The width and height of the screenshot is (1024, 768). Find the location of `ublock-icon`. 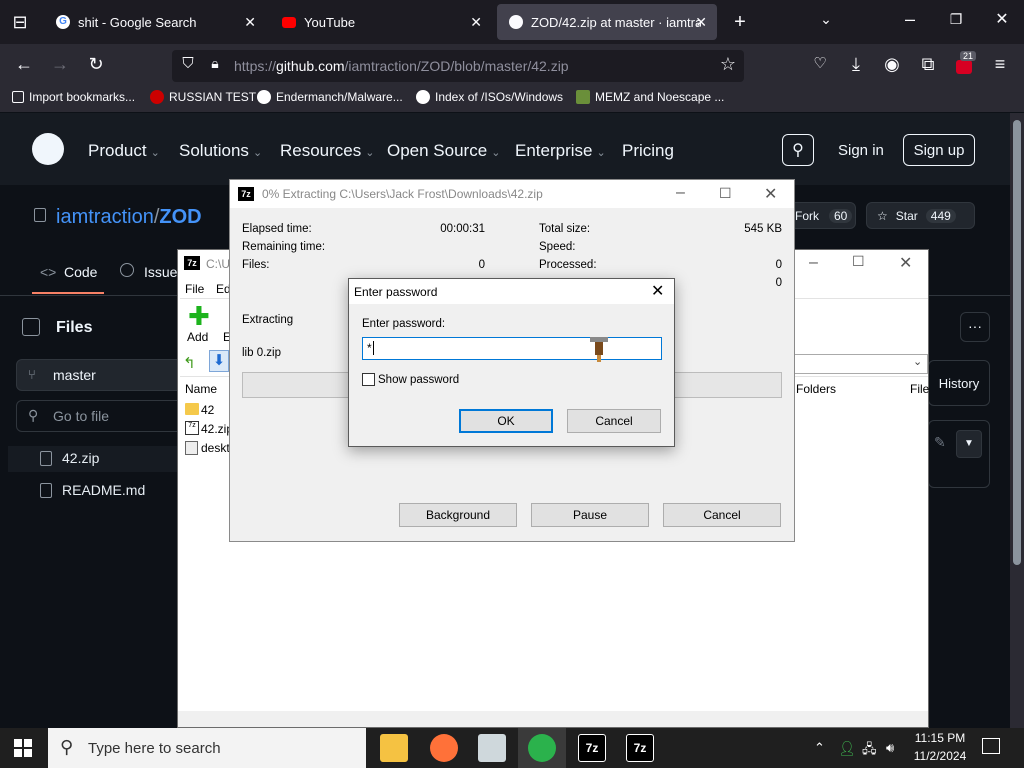

ublock-icon is located at coordinates (964, 67).